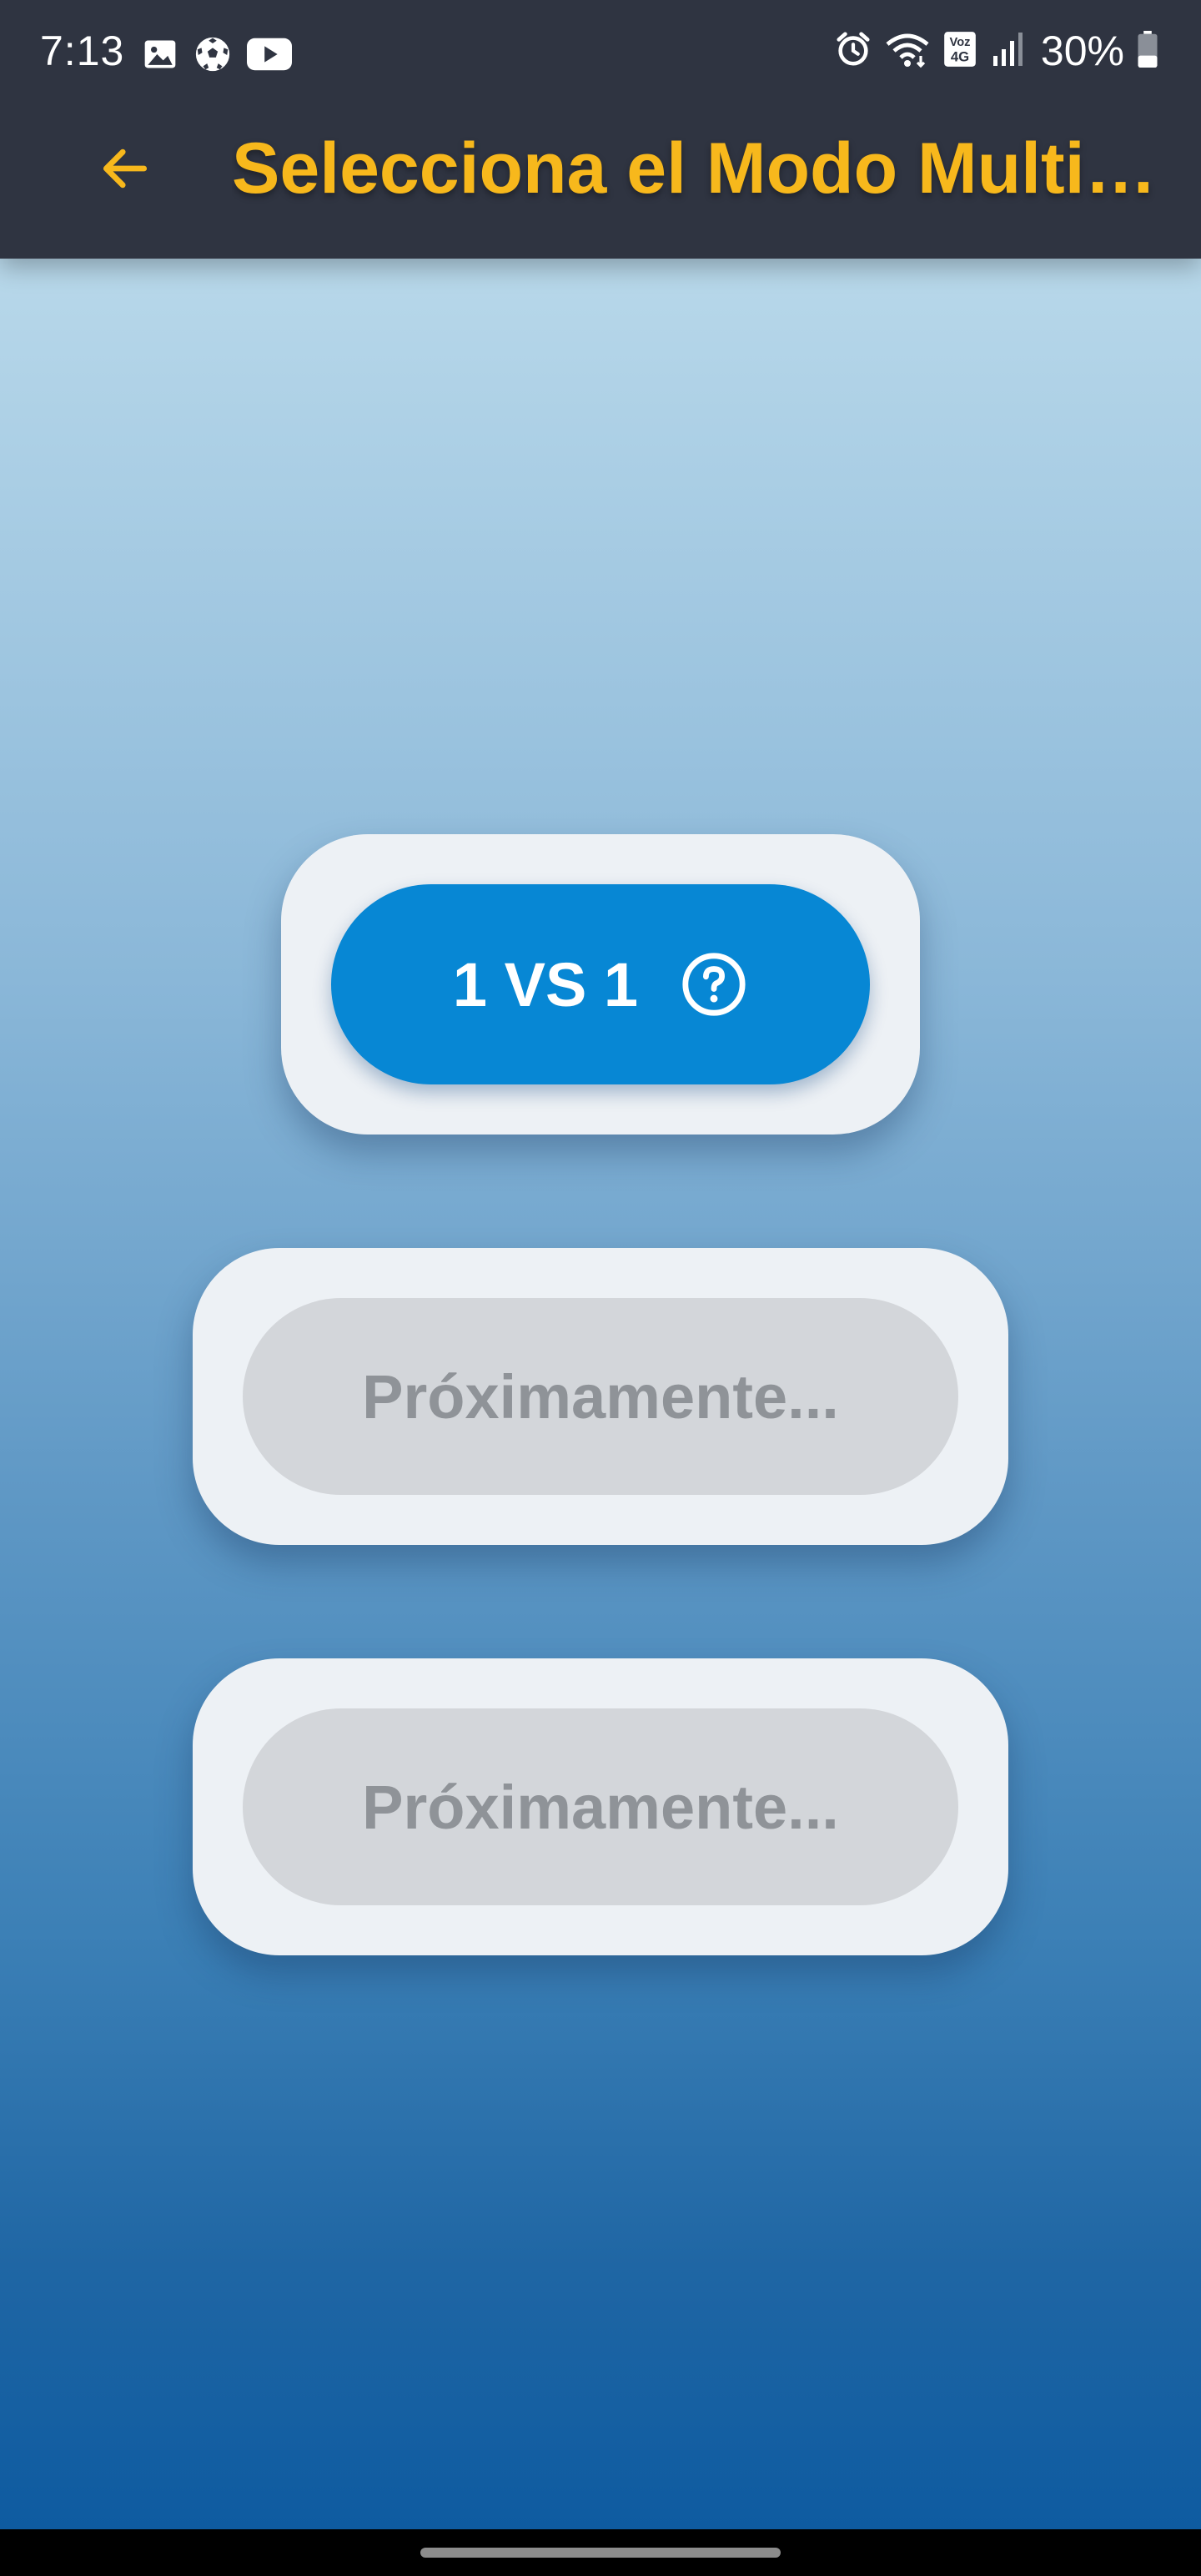 This screenshot has height=2576, width=1201. I want to click on mode-label: 1 VS 1, so click(546, 984).